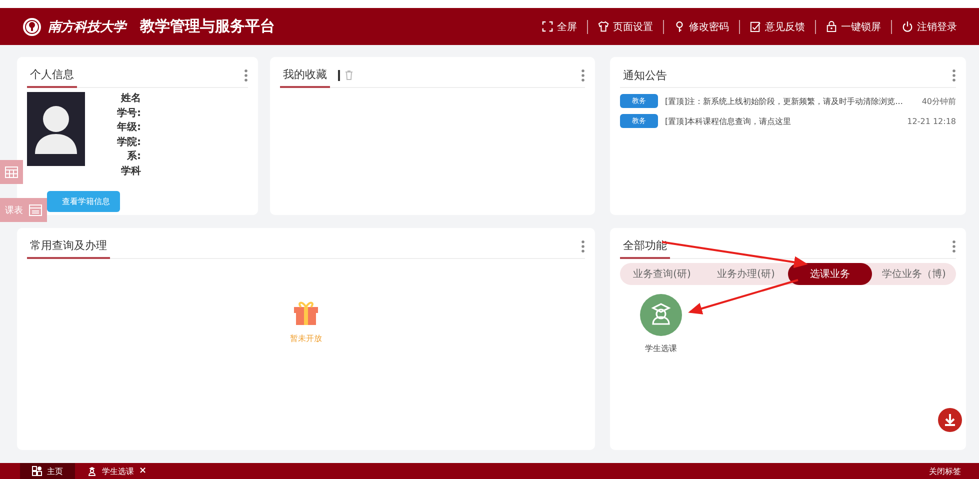 This screenshot has width=979, height=479. I want to click on field-label: 姓名, so click(131, 99).